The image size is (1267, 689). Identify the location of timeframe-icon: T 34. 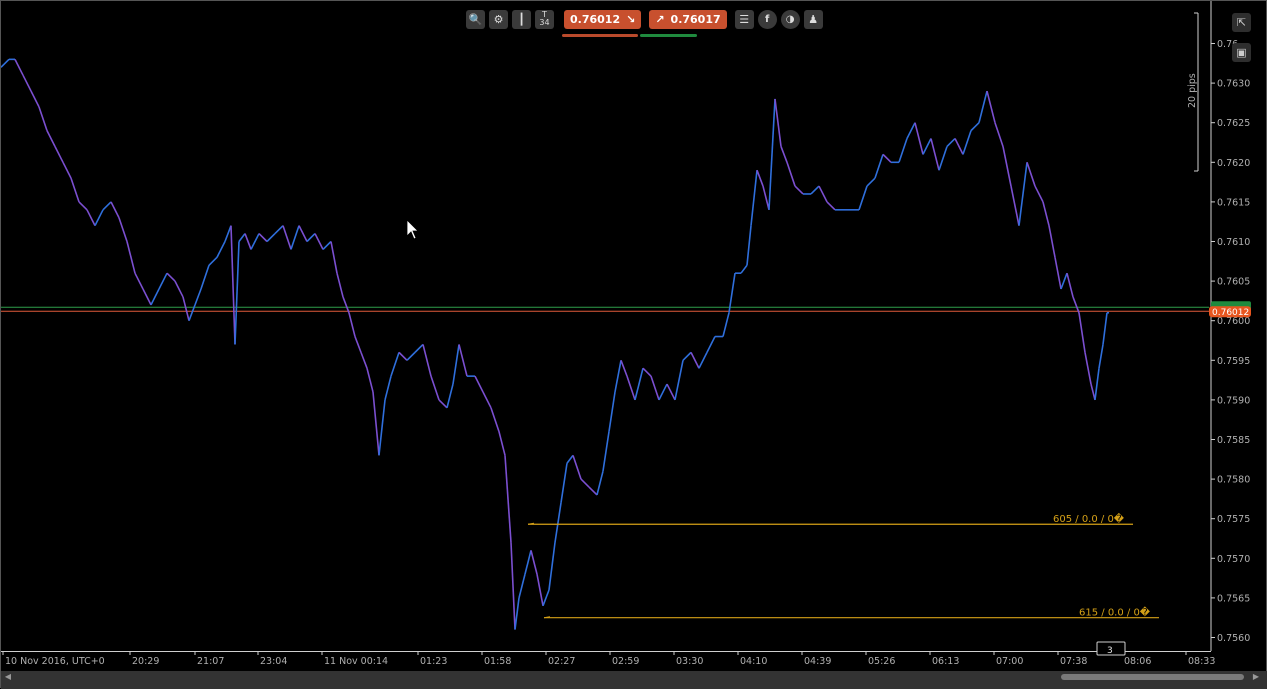
(544, 19).